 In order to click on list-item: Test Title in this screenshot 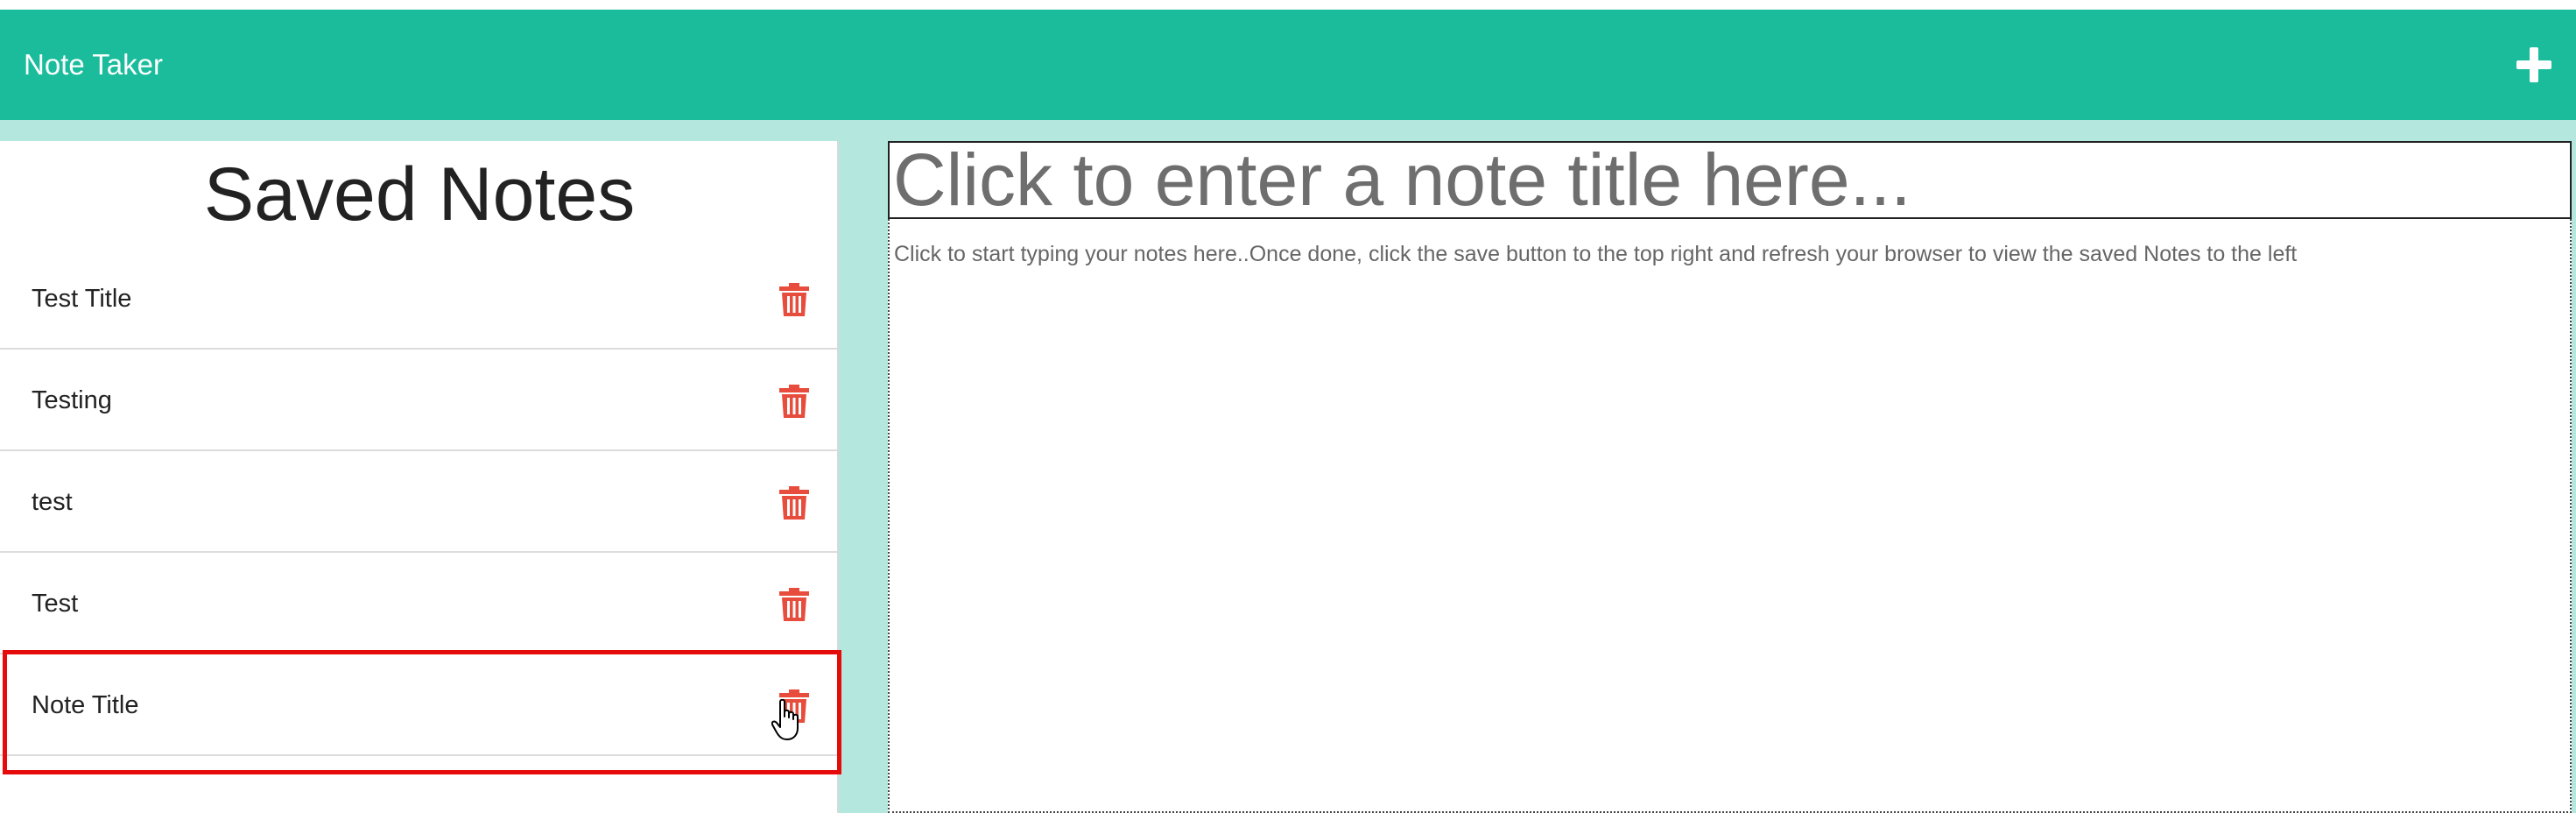, I will do `click(418, 299)`.